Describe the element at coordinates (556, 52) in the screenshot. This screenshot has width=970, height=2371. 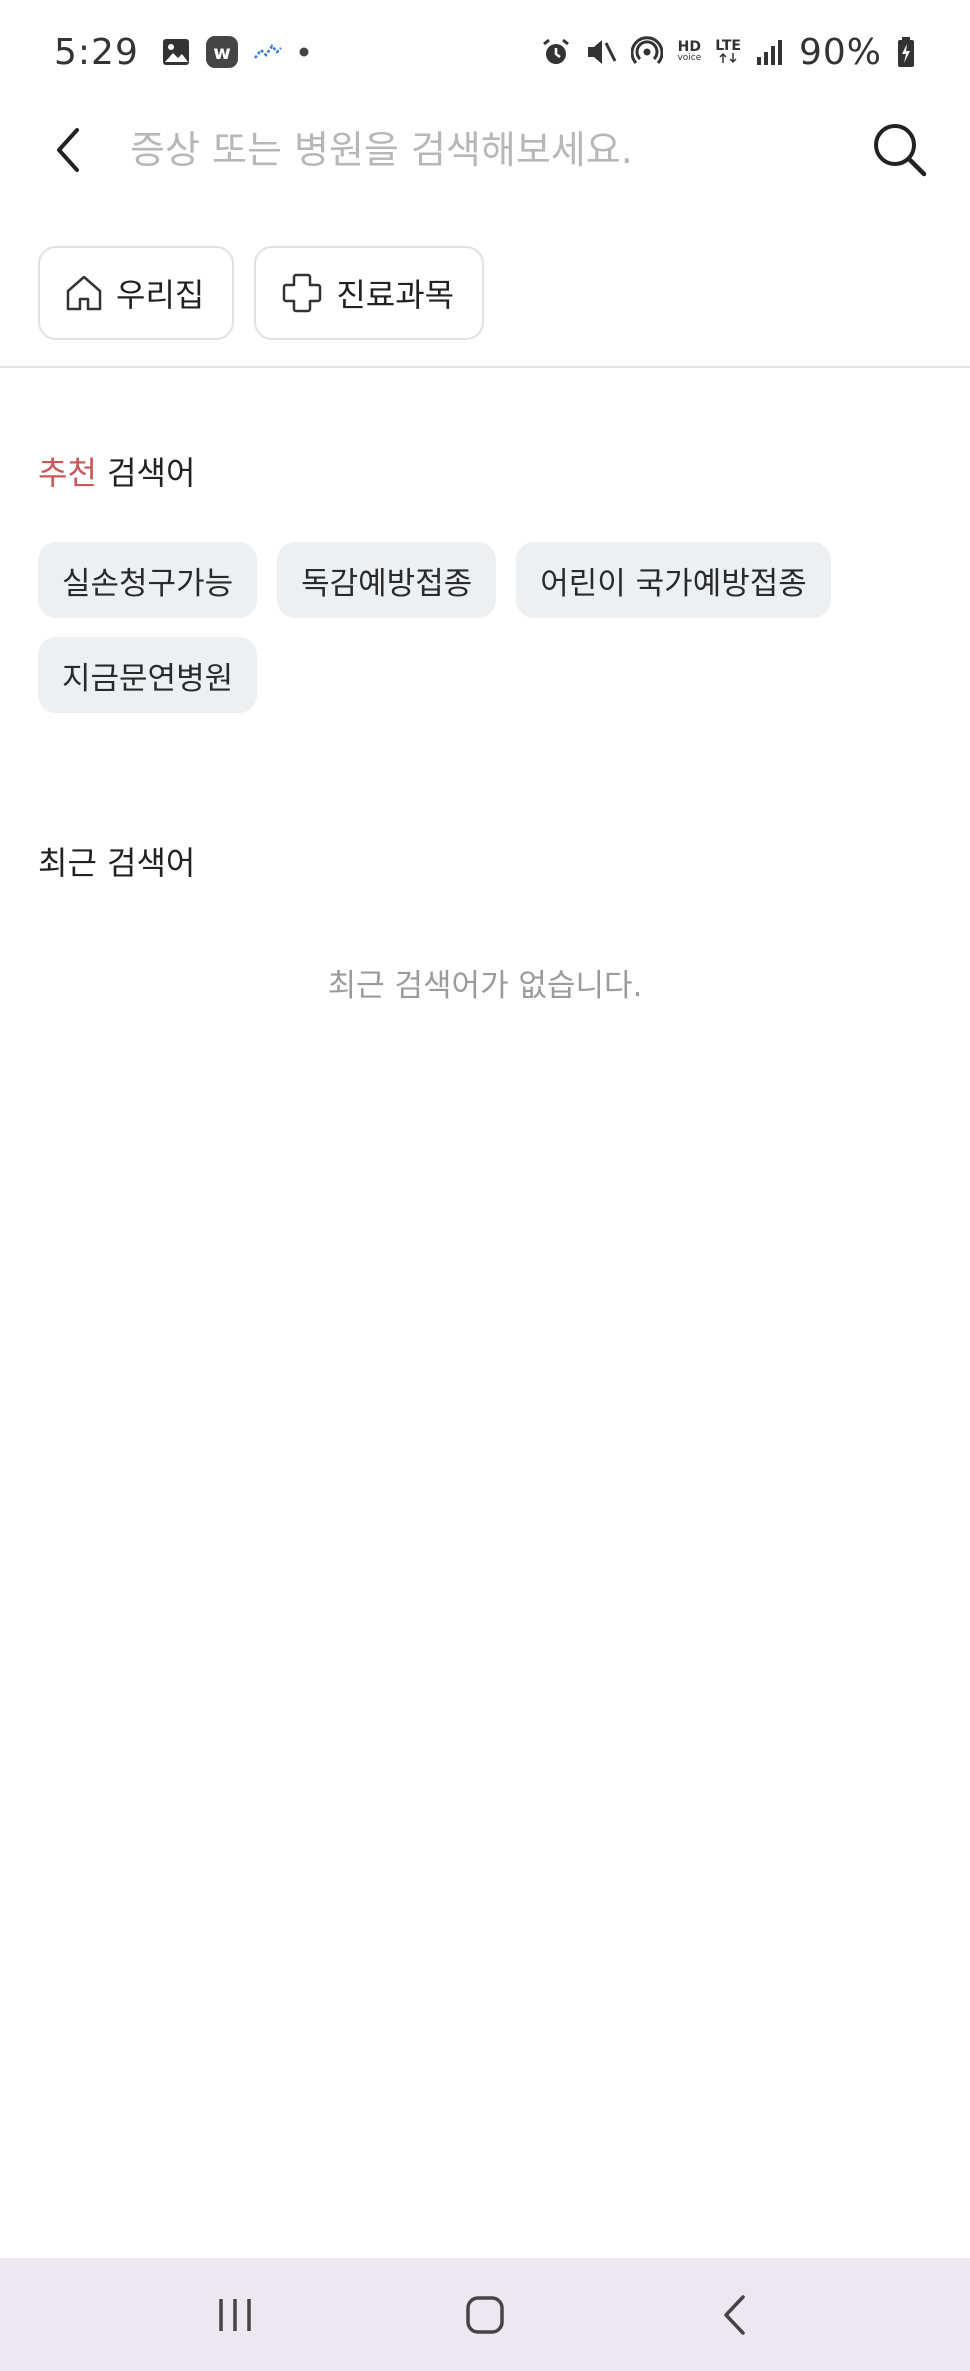
I see `alarm-icon` at that location.